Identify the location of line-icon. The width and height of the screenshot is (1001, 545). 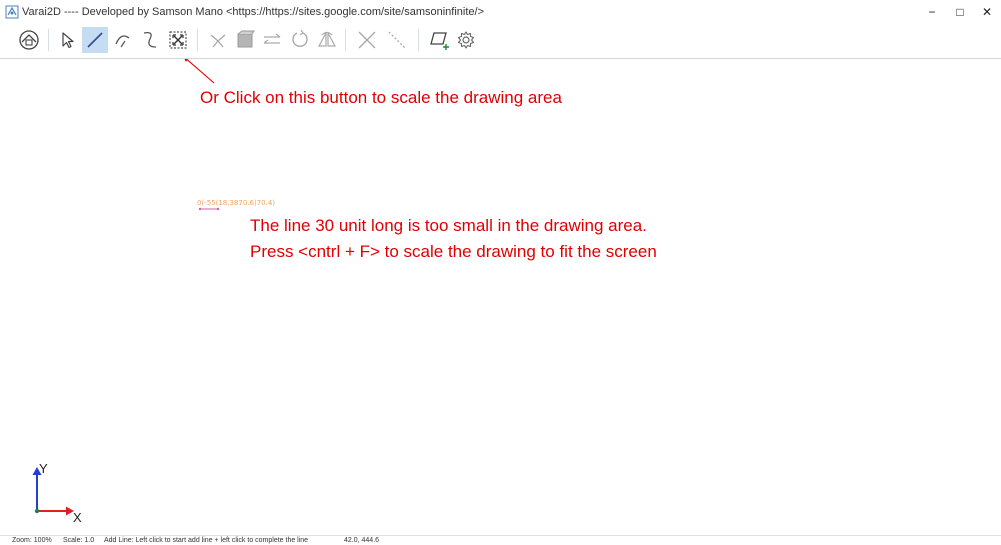
(95, 40).